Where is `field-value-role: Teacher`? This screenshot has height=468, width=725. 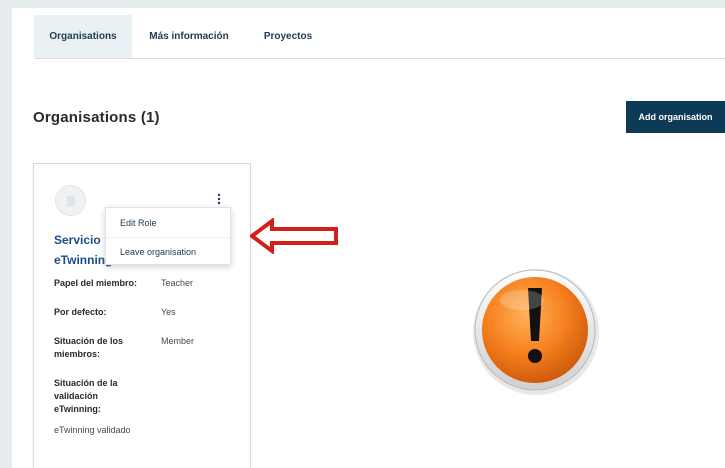
field-value-role: Teacher is located at coordinates (177, 283).